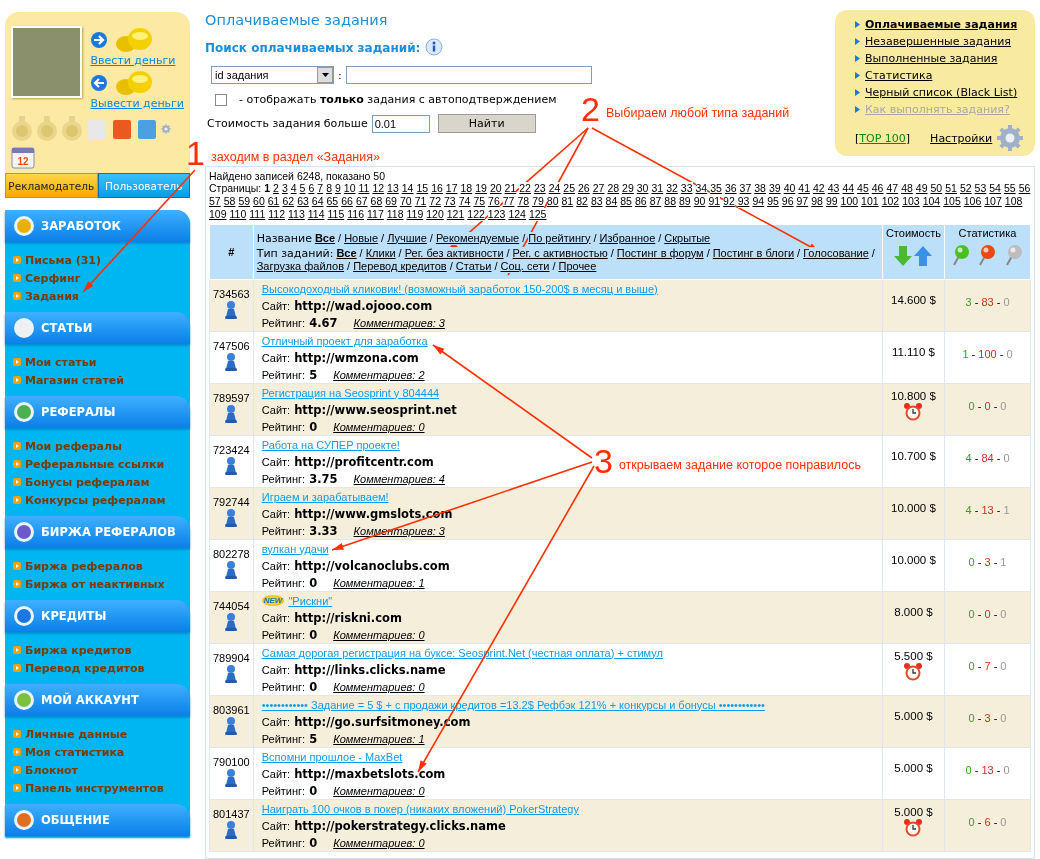  I want to click on page-link: 110, so click(238, 214).